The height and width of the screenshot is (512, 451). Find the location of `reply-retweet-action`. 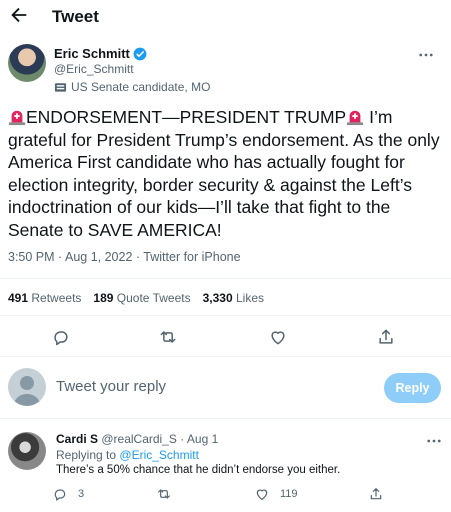

reply-retweet-action is located at coordinates (164, 494).